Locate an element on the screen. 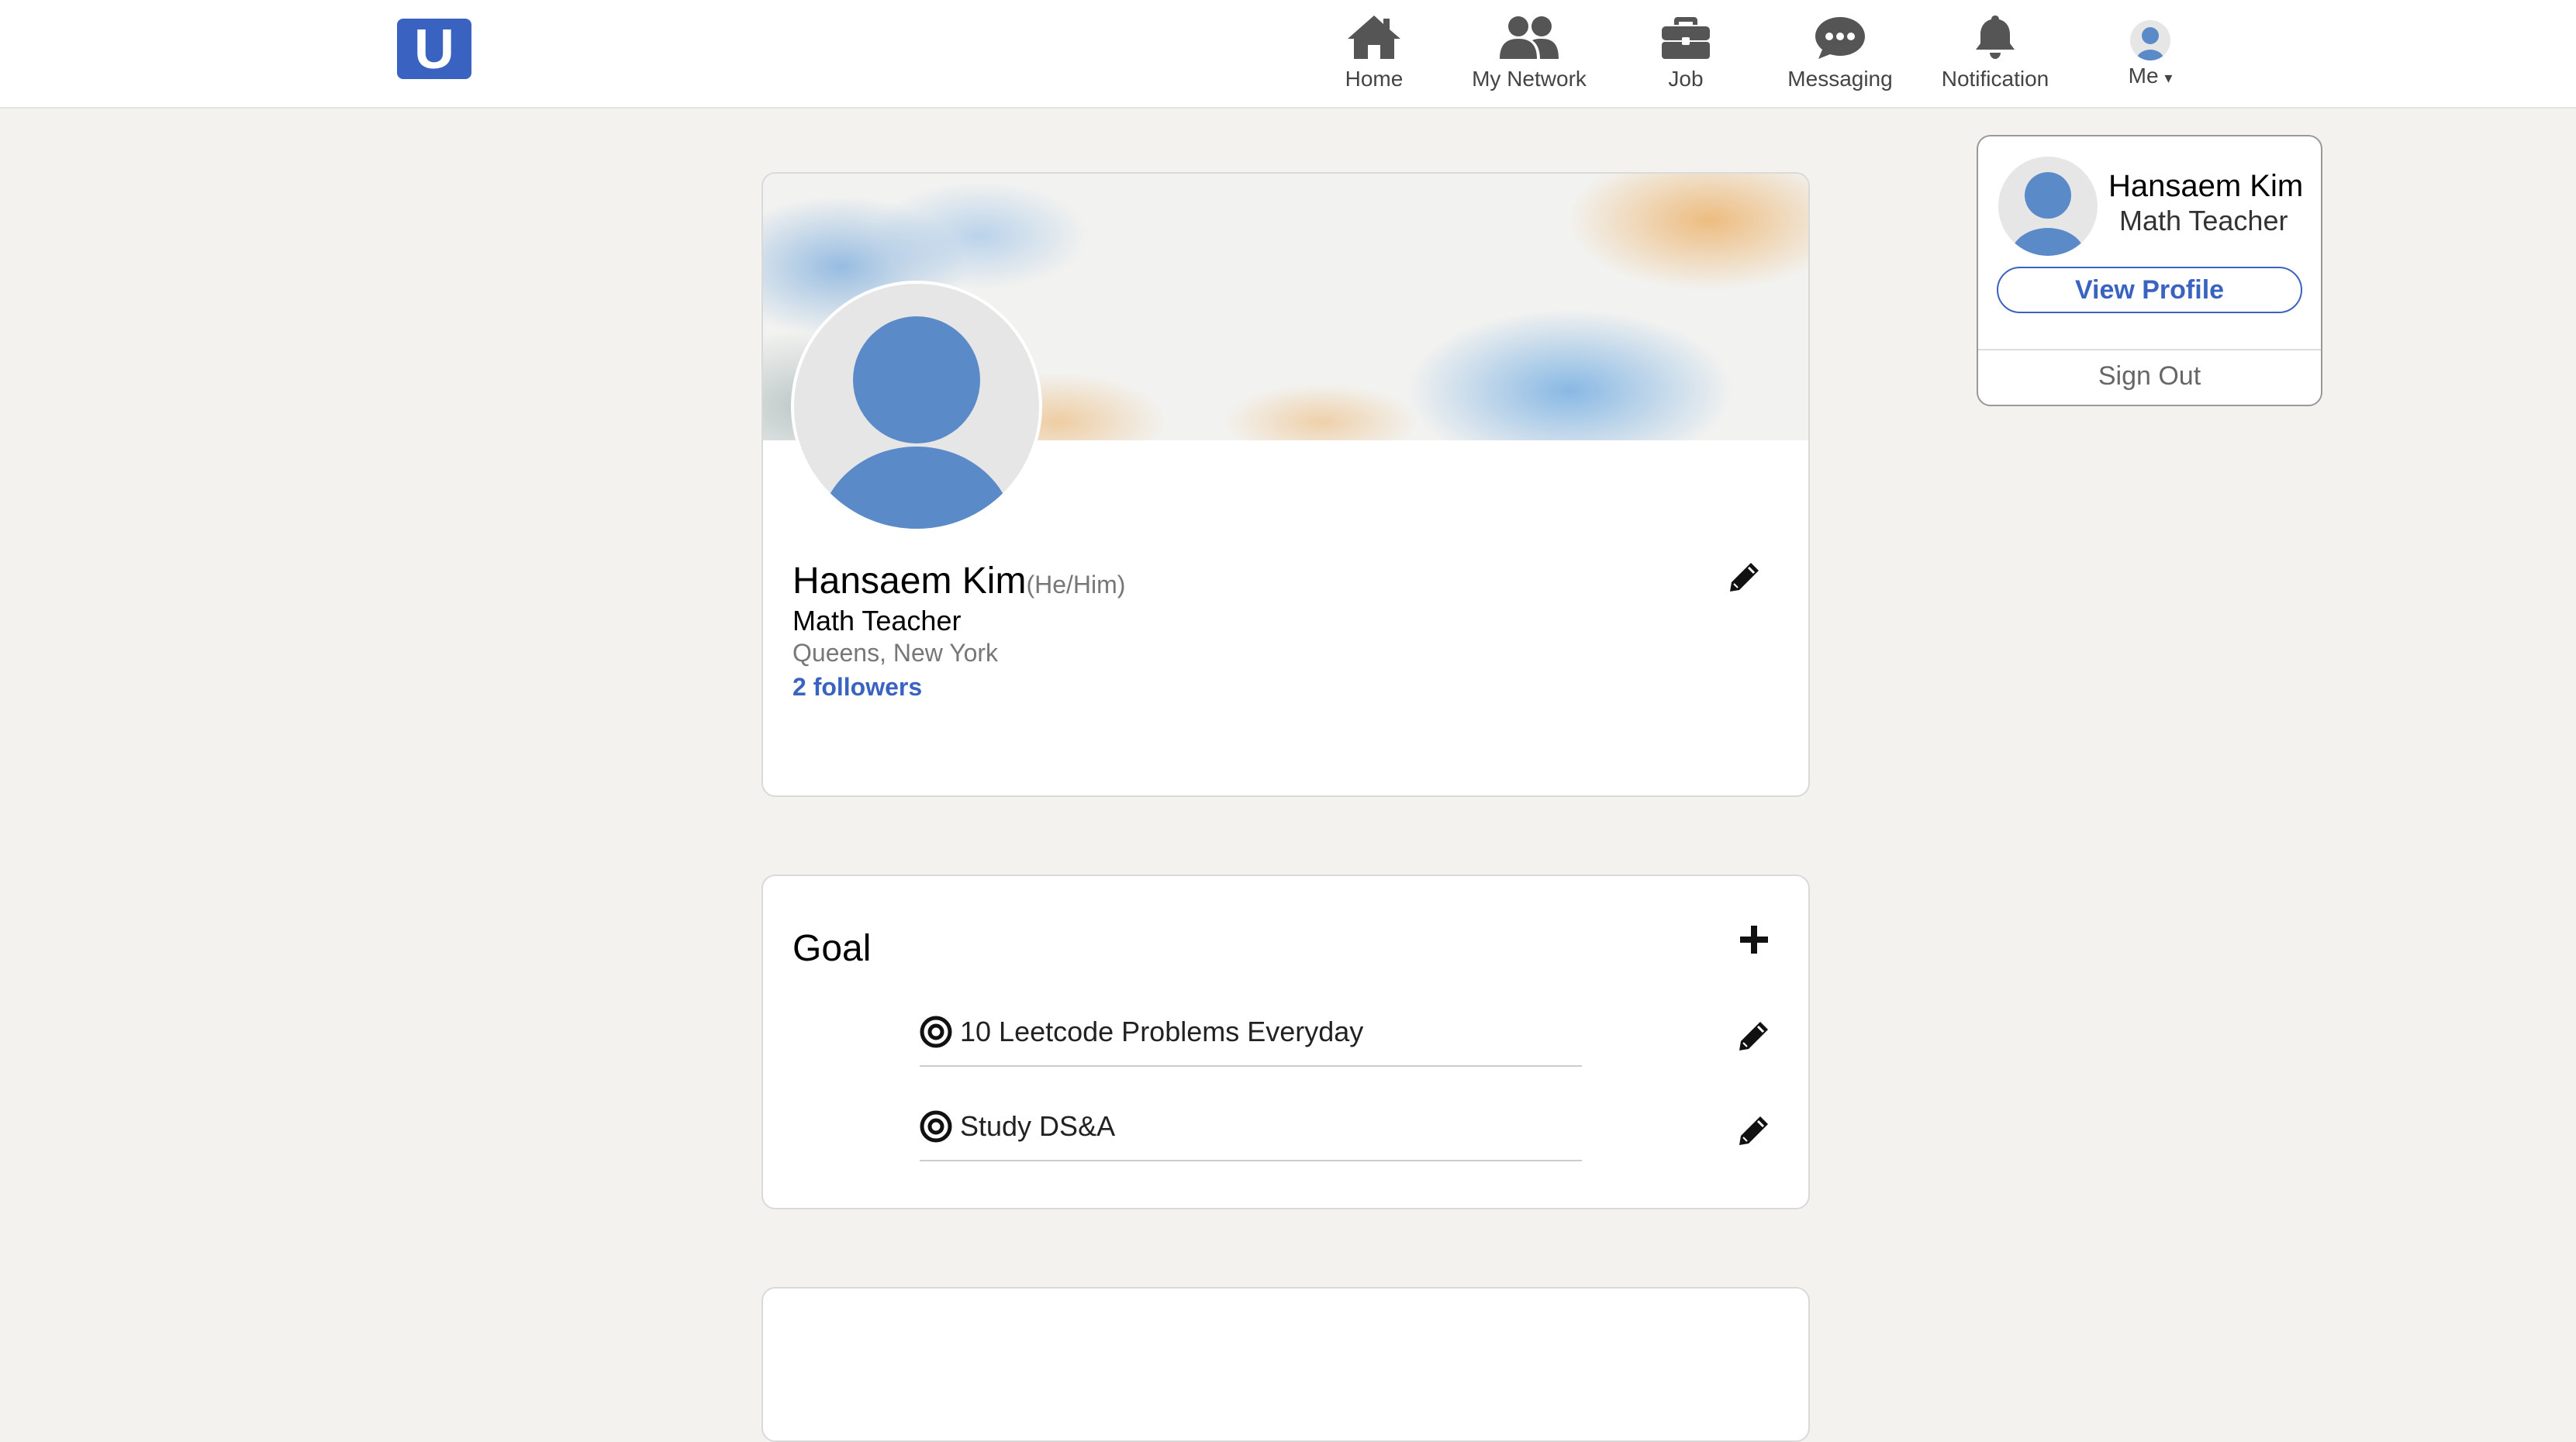 The image size is (2576, 1442). nav-job-label: Job is located at coordinates (1686, 79).